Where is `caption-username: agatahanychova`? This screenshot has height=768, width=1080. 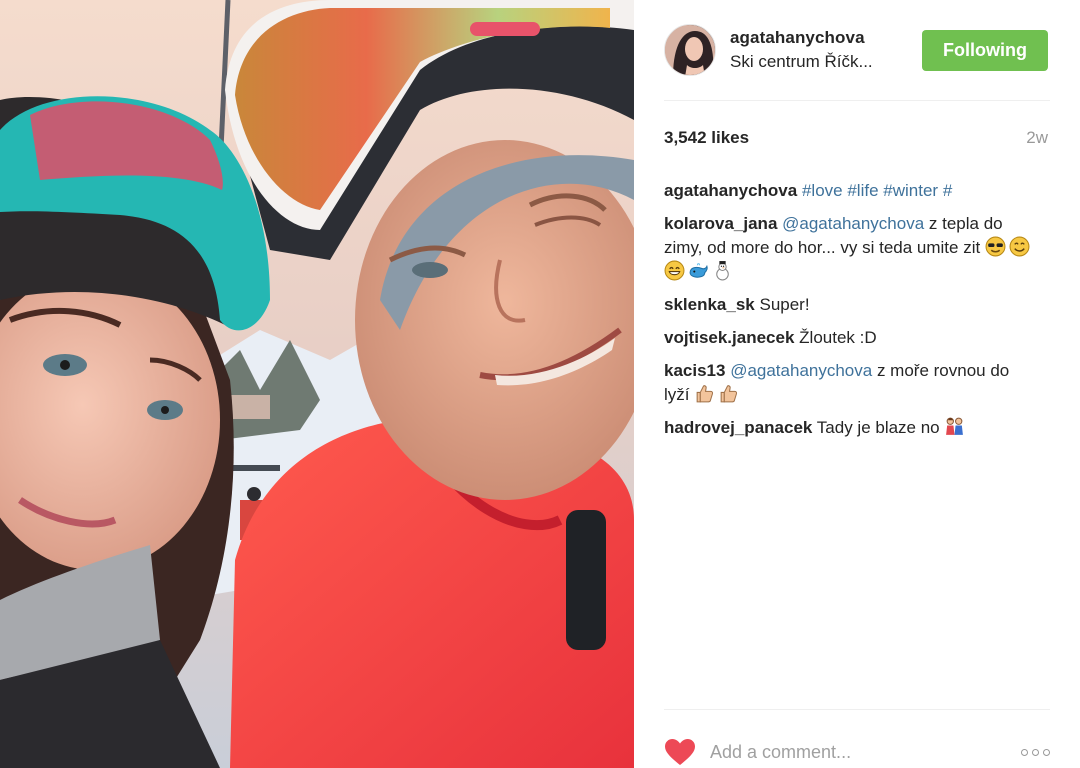 caption-username: agatahanychova is located at coordinates (730, 190).